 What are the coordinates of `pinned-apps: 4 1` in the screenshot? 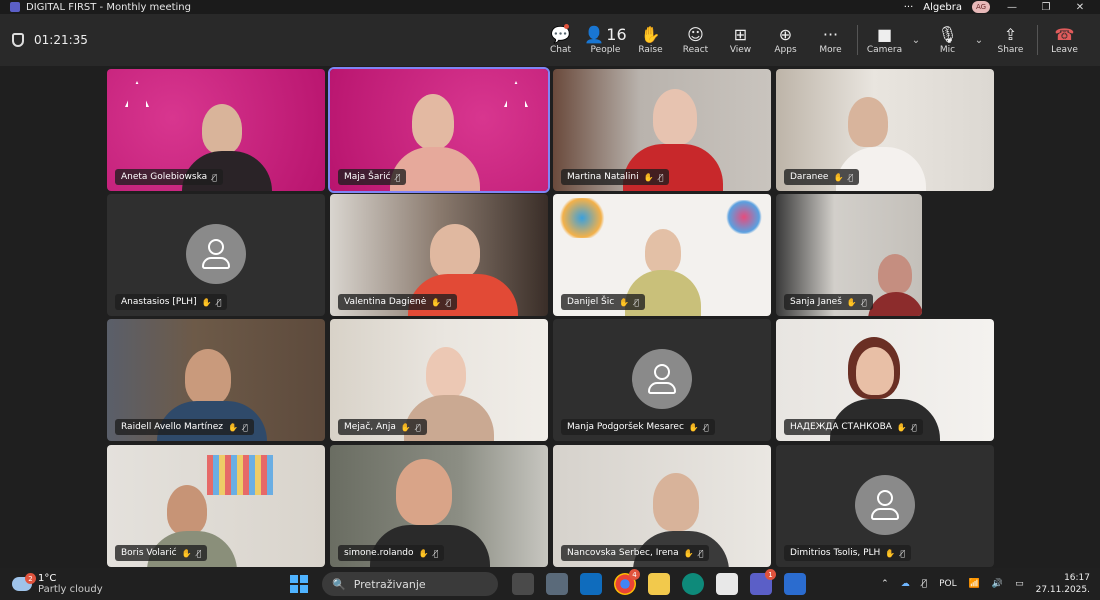 It's located at (659, 582).